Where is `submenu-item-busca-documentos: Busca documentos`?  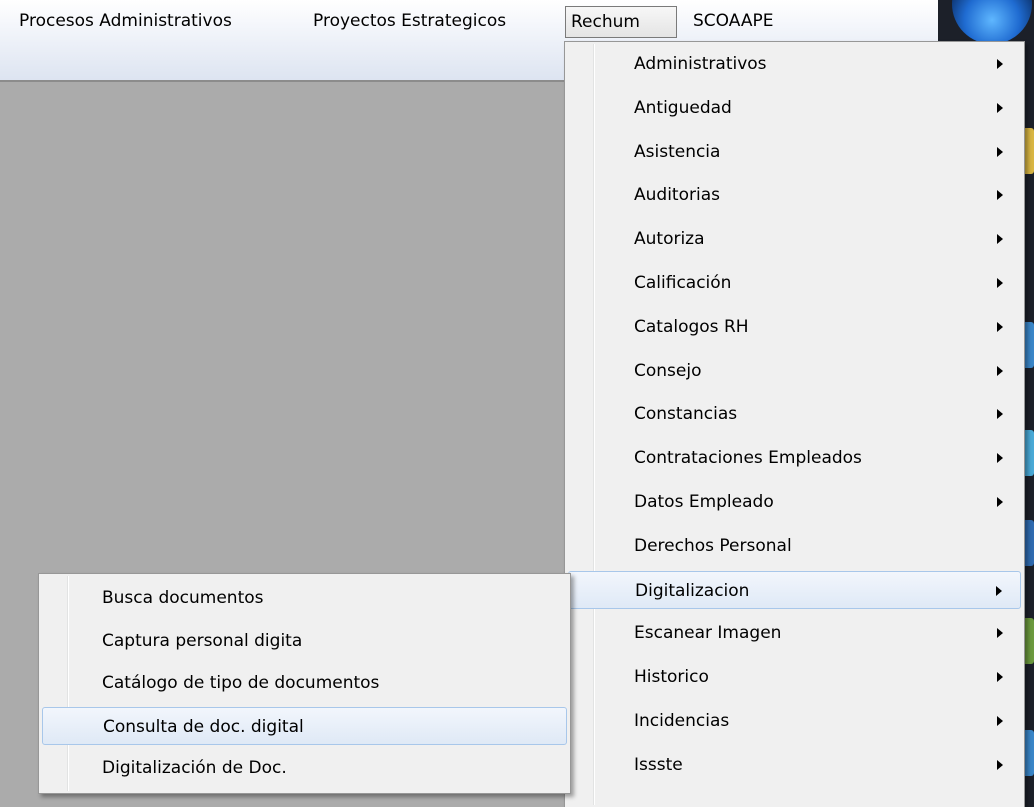 submenu-item-busca-documentos: Busca documentos is located at coordinates (304, 598).